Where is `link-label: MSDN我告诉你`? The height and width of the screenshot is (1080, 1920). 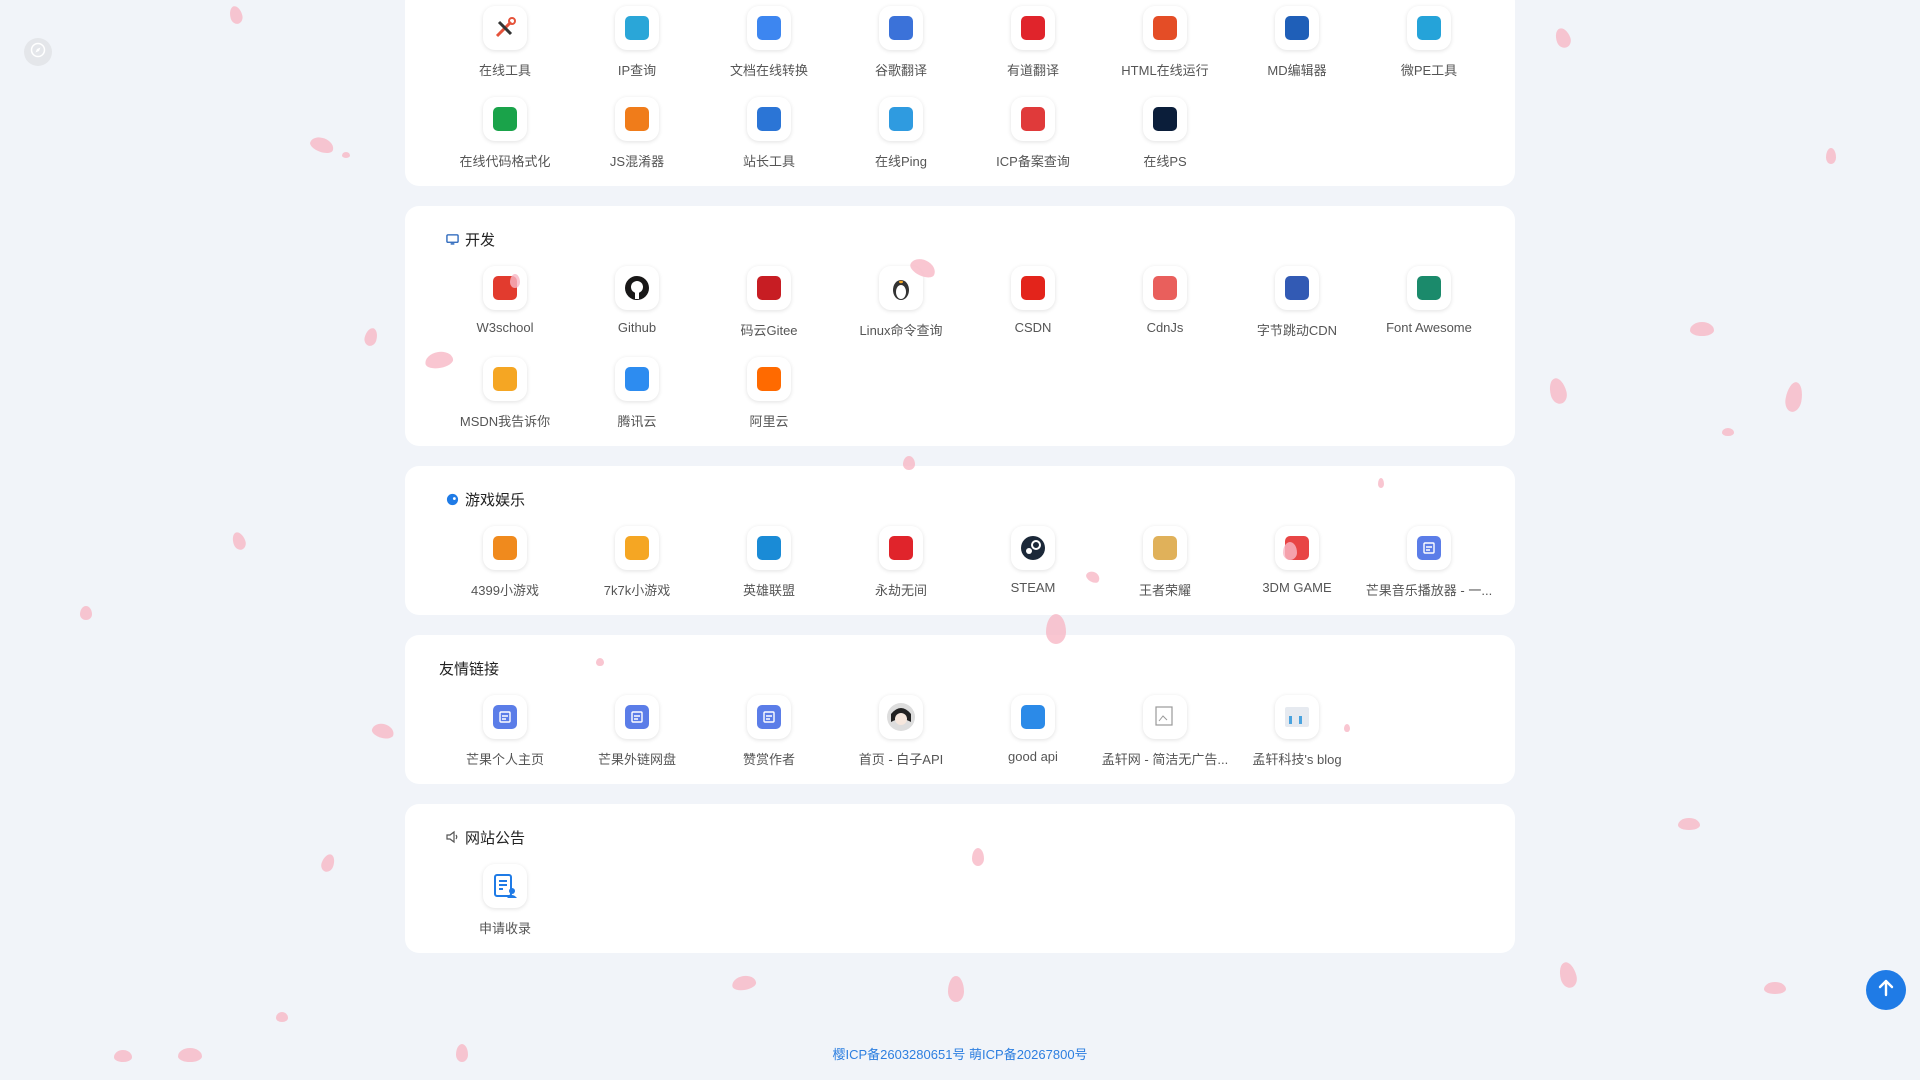
link-label: MSDN我告诉你 is located at coordinates (505, 421).